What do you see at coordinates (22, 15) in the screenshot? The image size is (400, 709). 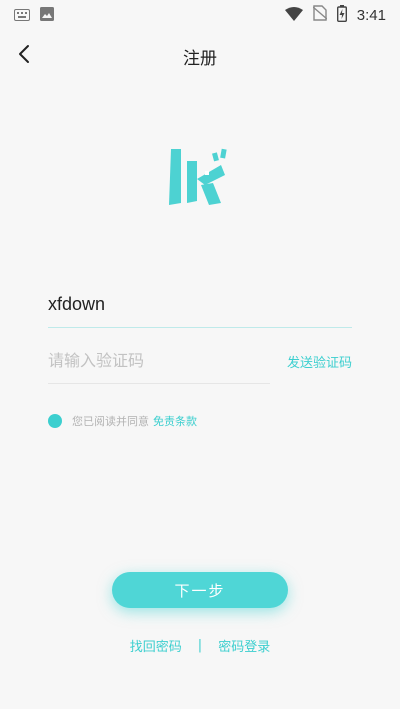 I see `keyboard-icon` at bounding box center [22, 15].